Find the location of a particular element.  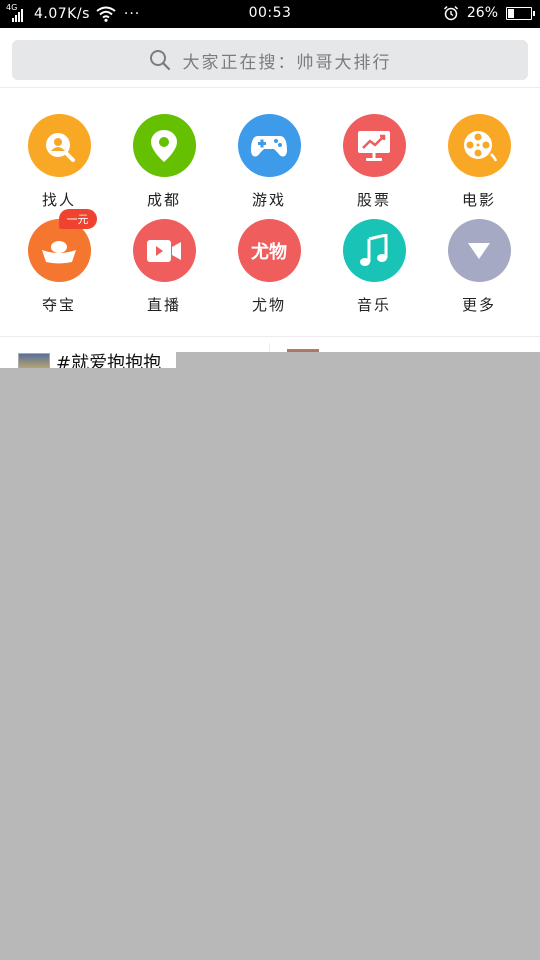

shortcut-music: 音乐 is located at coordinates (374, 271).